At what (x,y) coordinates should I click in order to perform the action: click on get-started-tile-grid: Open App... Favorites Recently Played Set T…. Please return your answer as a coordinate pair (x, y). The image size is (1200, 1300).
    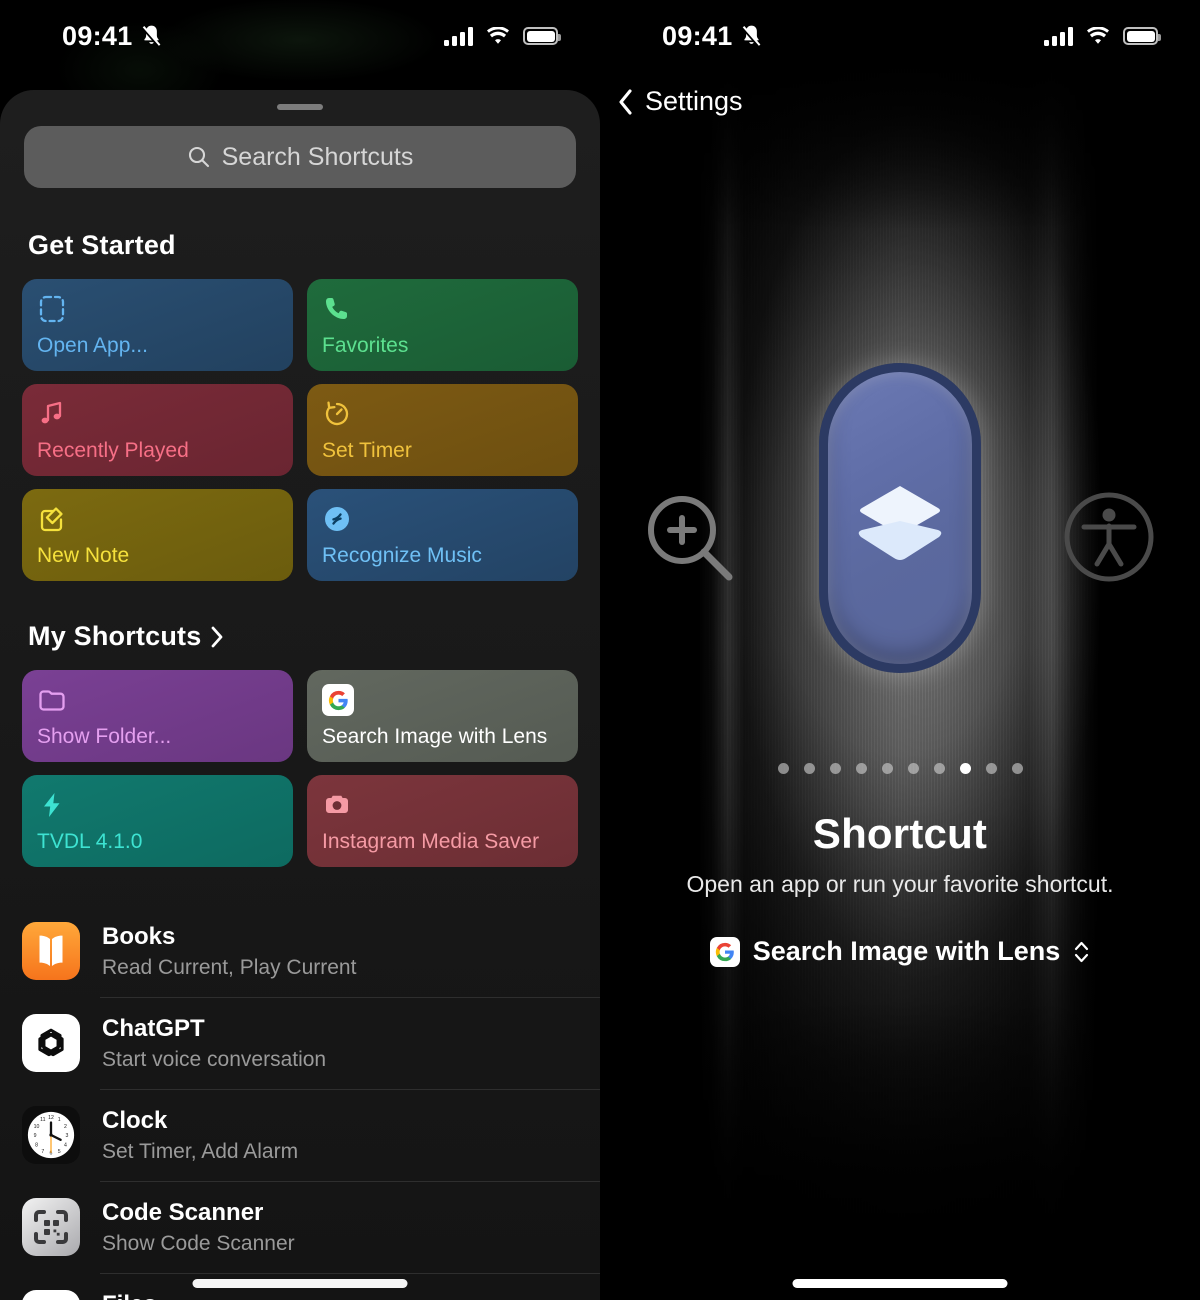
    Looking at the image, I should click on (300, 421).